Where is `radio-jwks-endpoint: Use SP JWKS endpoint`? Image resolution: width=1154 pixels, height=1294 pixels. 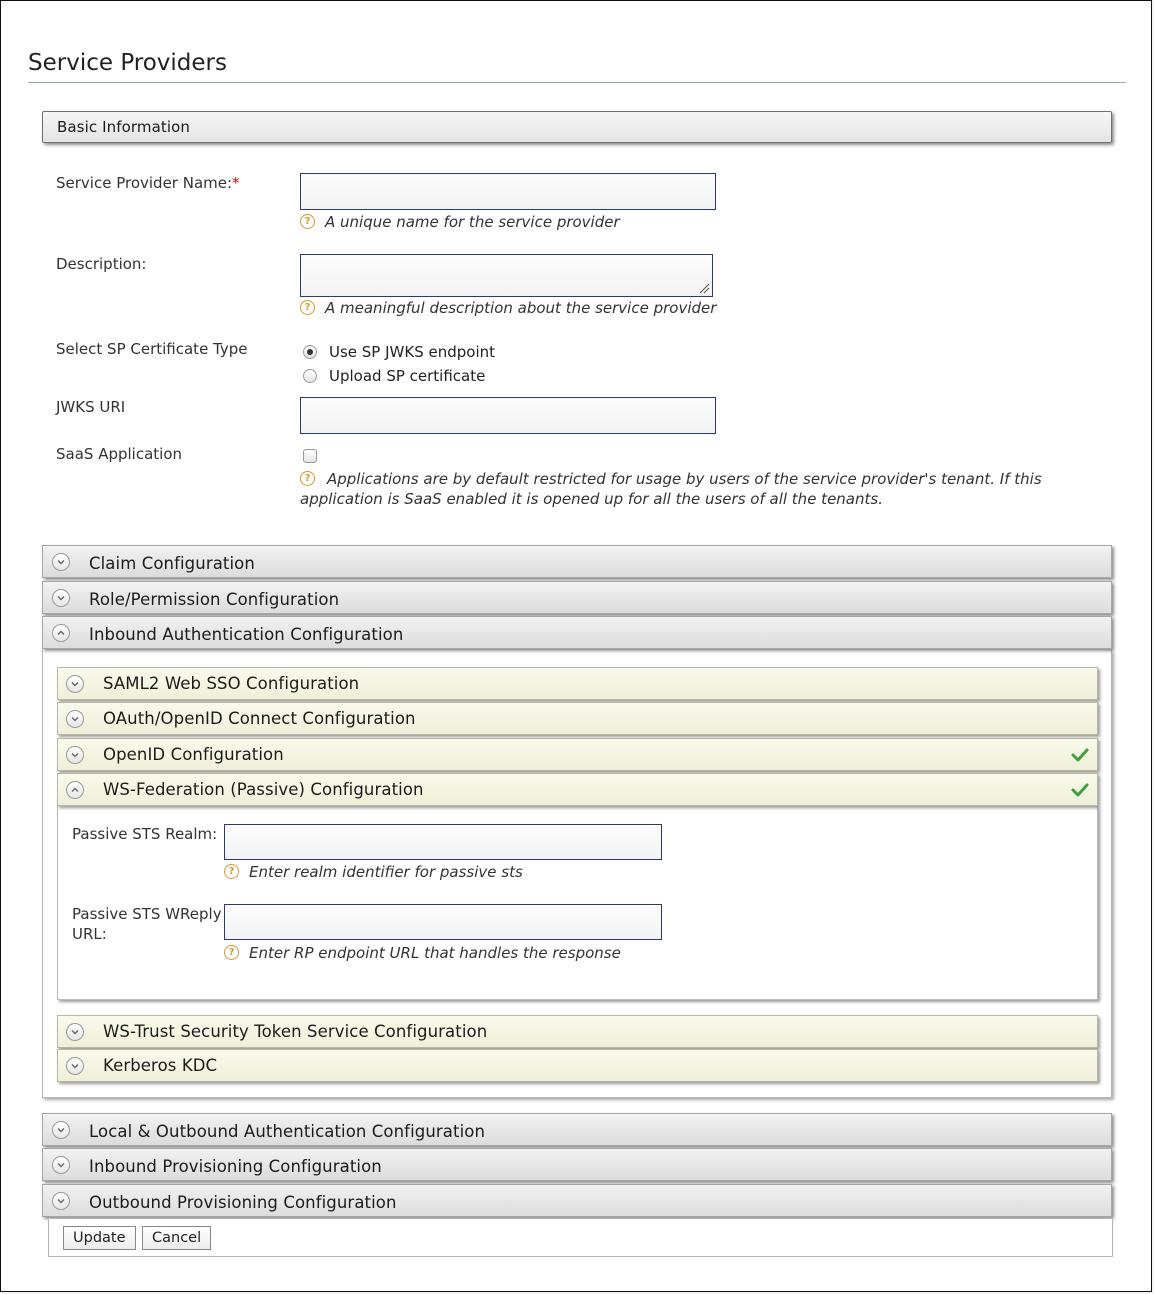
radio-jwks-endpoint: Use SP JWKS endpoint is located at coordinates (399, 352).